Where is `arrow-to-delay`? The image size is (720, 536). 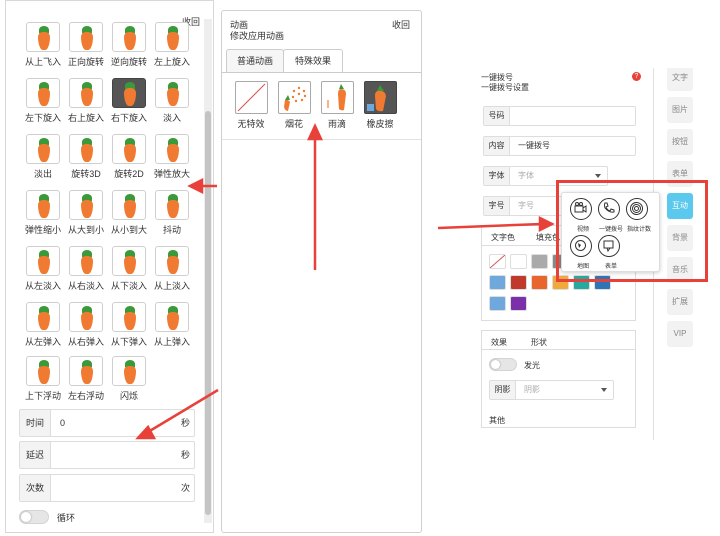 arrow-to-delay is located at coordinates (183, 411).